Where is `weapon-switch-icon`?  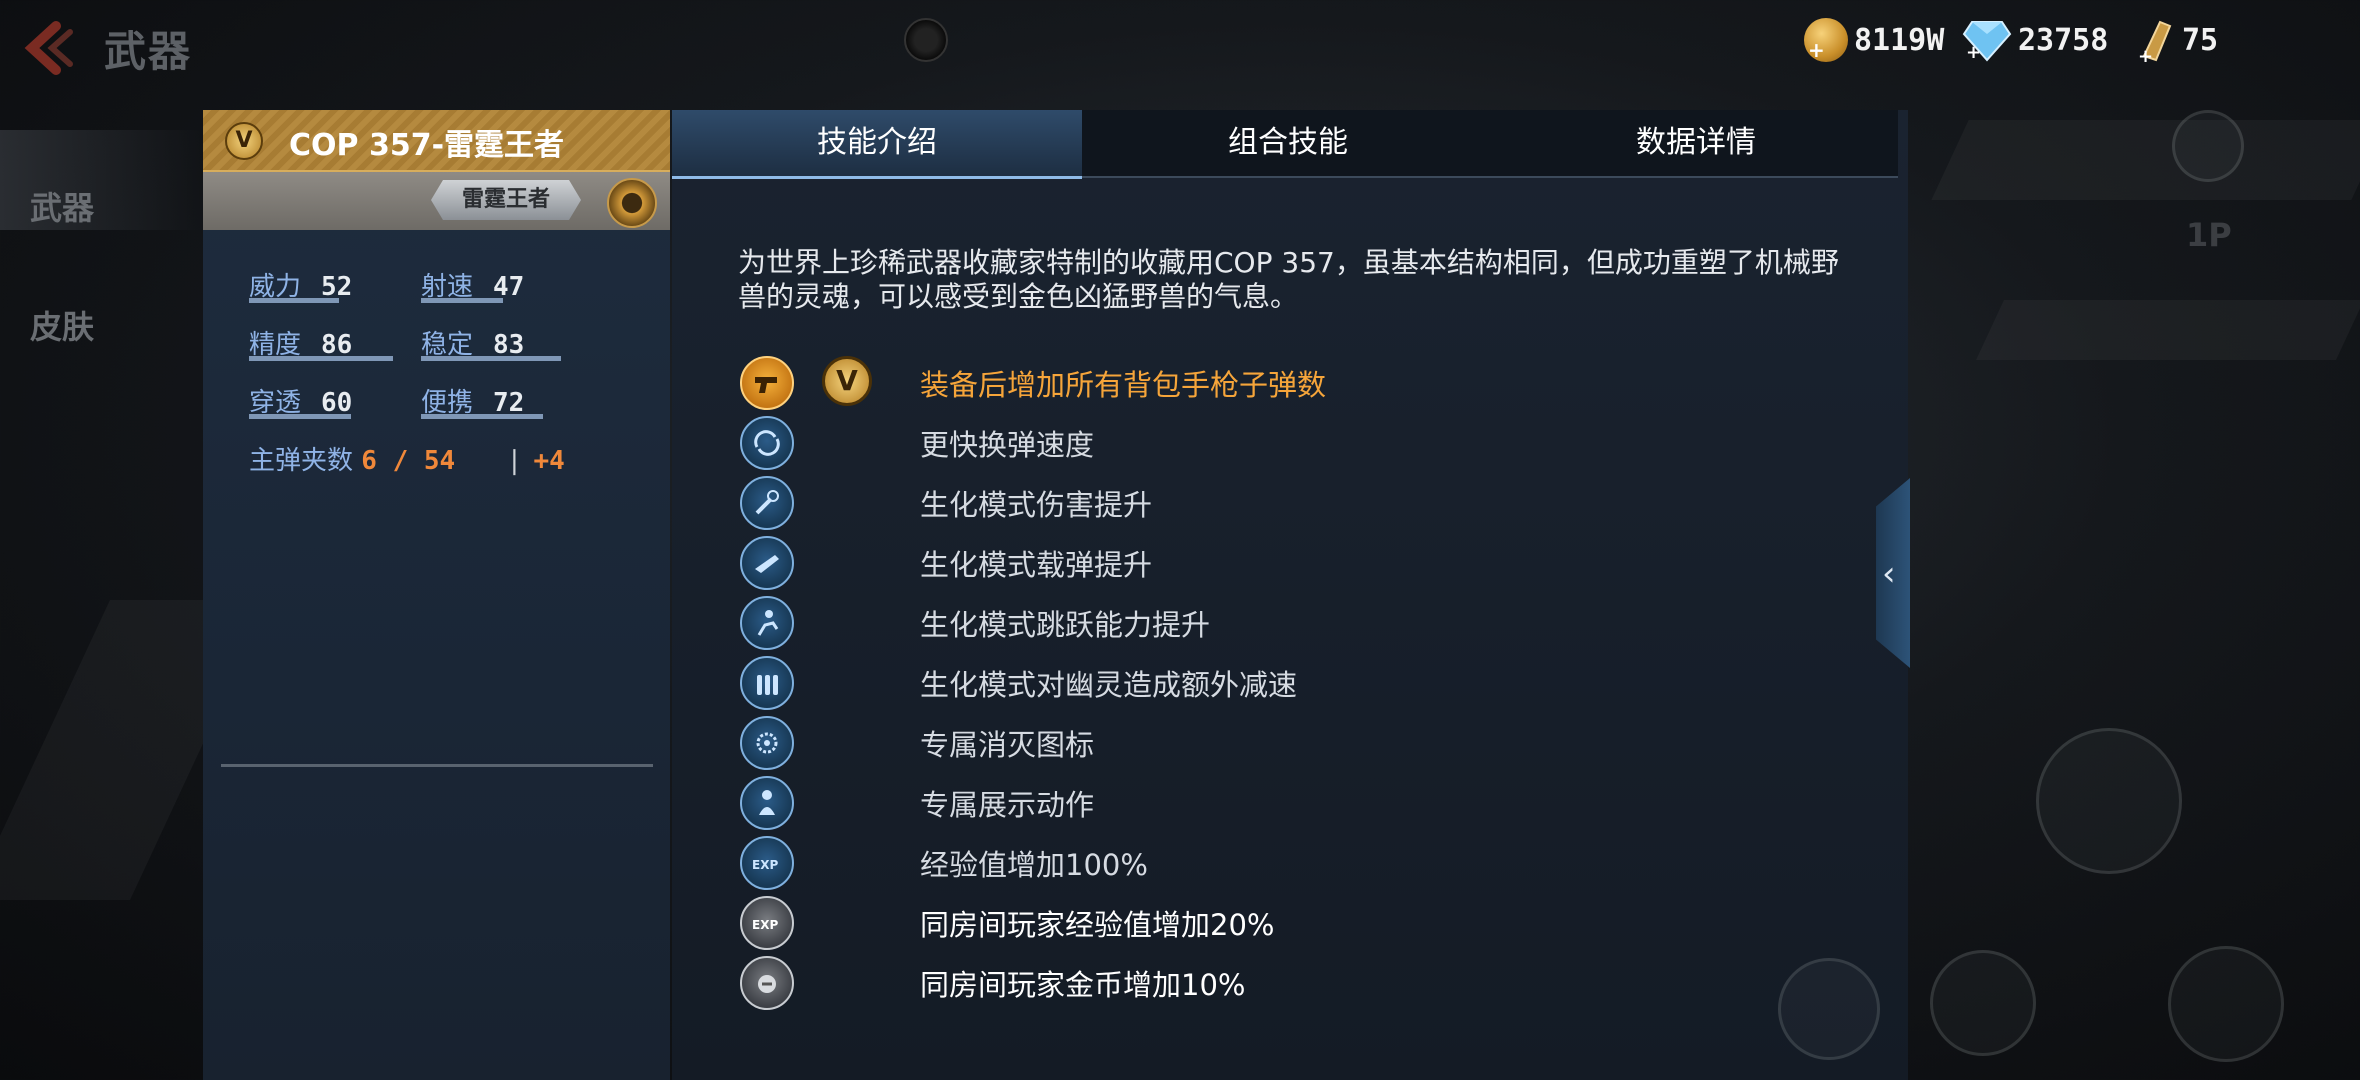 weapon-switch-icon is located at coordinates (2226, 1004).